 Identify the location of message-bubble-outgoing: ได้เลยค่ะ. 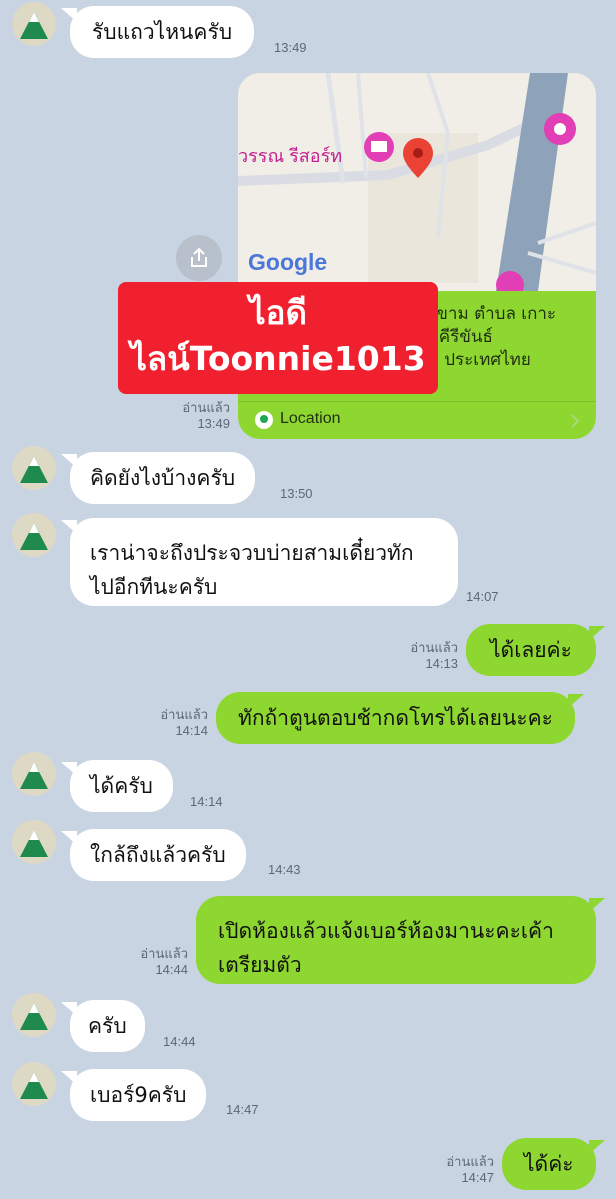
(535, 650).